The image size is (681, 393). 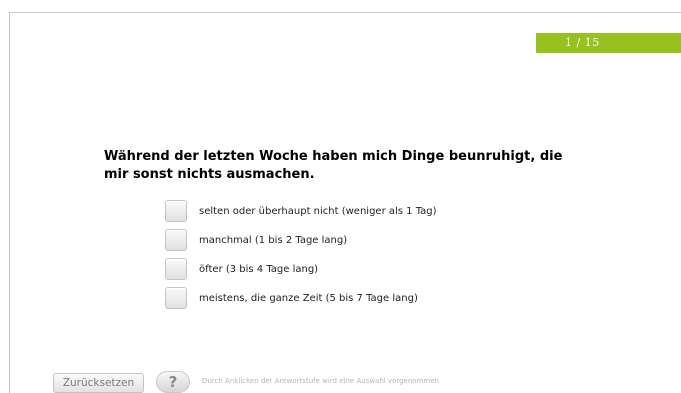 I want to click on answer-label: manchmal (1 bis 2 Tage lang), so click(x=273, y=240).